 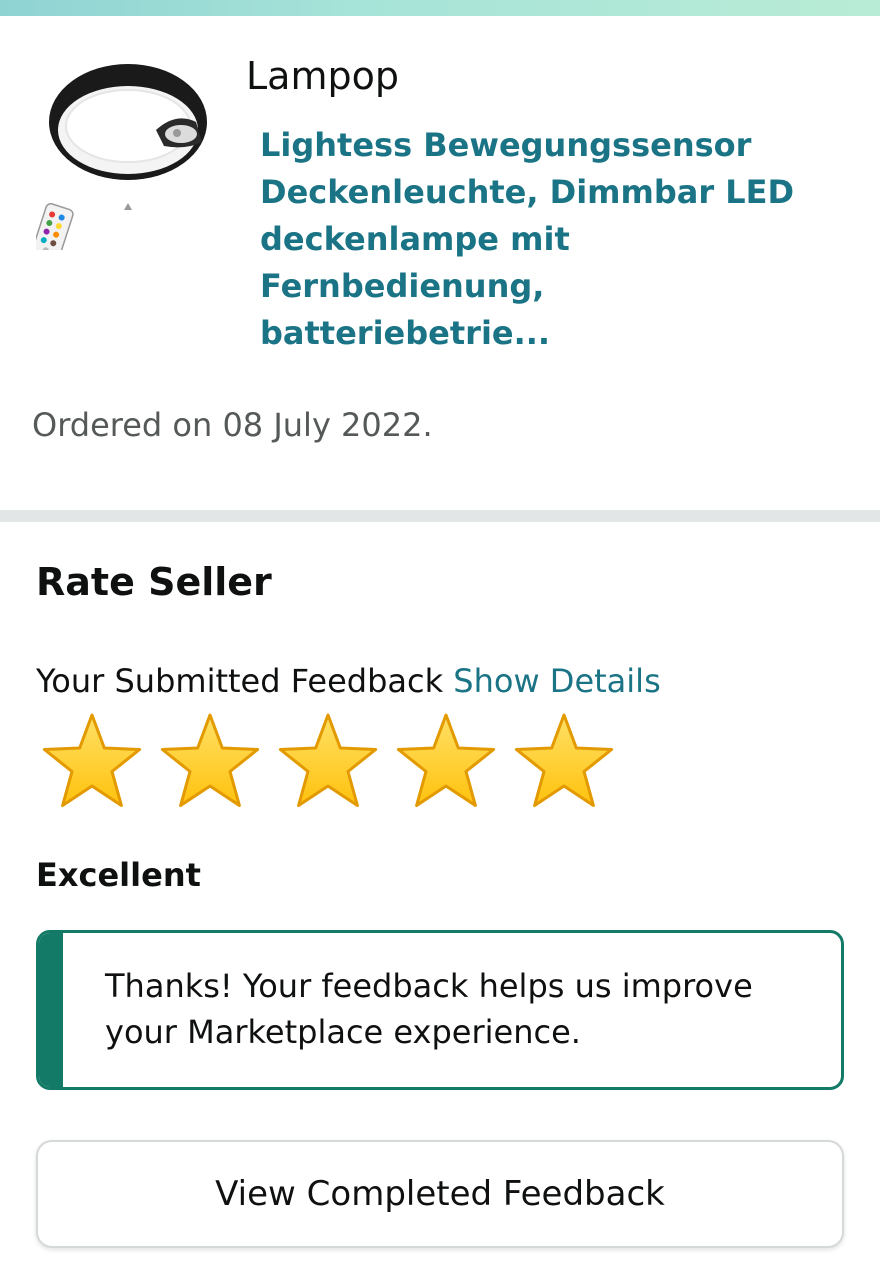 I want to click on view-completed-feedback-button: View Completed Feedback, so click(x=440, y=1194).